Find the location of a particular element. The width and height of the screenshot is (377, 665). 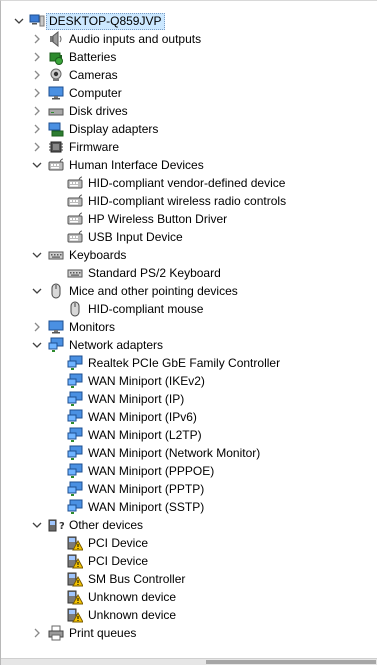

device-item: HID-compliant wireless radio controls is located at coordinates (189, 201).